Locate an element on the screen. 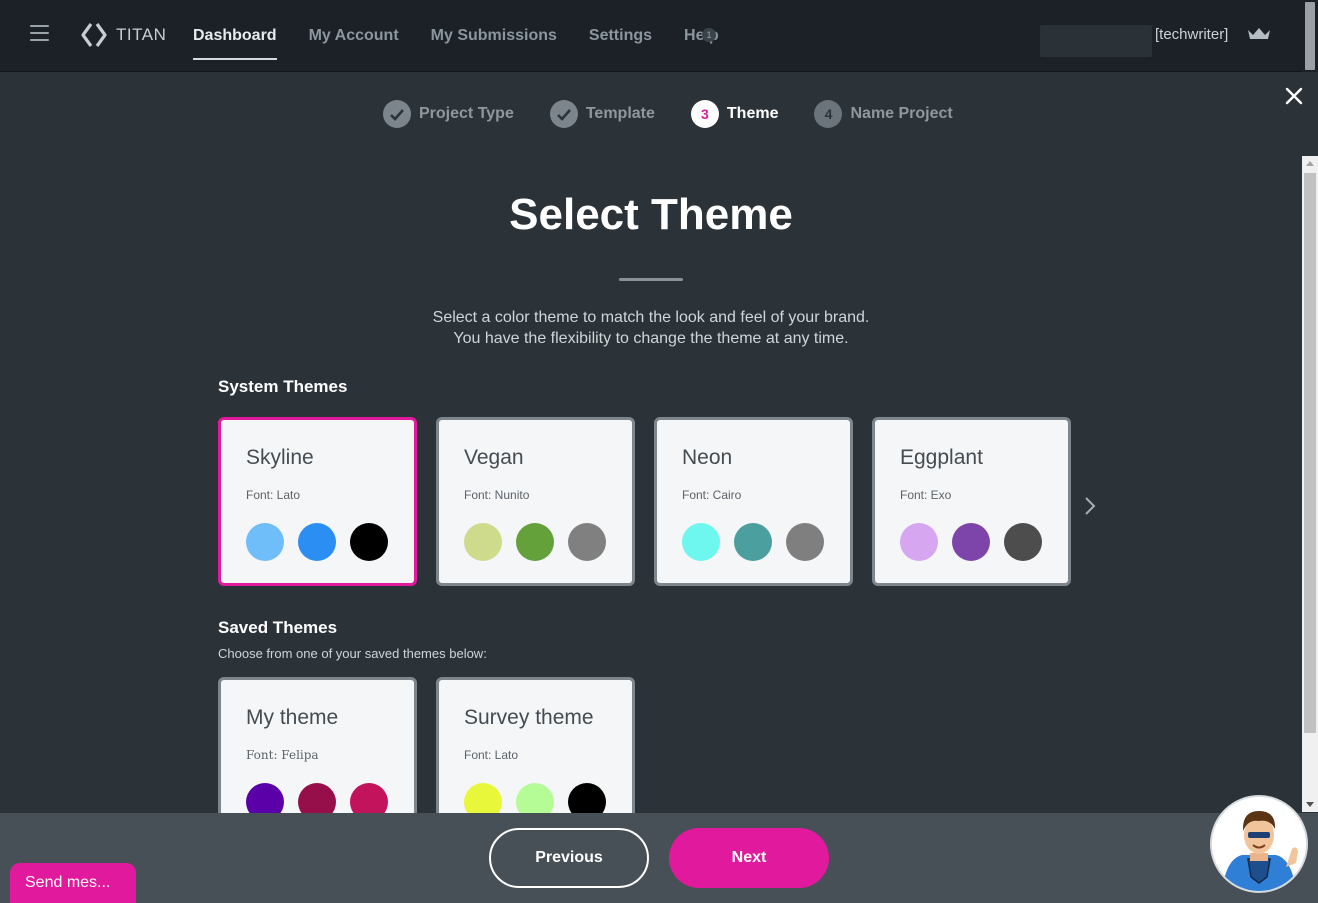 The width and height of the screenshot is (1318, 903). brand-logo: TITAN is located at coordinates (123, 35).